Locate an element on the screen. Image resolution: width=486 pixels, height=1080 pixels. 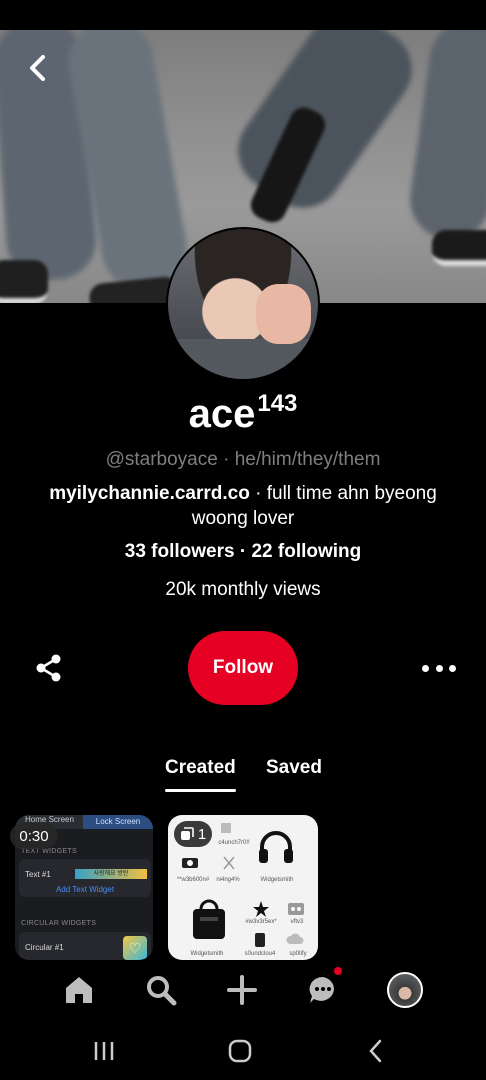
nav-messages is located at coordinates (323, 990).